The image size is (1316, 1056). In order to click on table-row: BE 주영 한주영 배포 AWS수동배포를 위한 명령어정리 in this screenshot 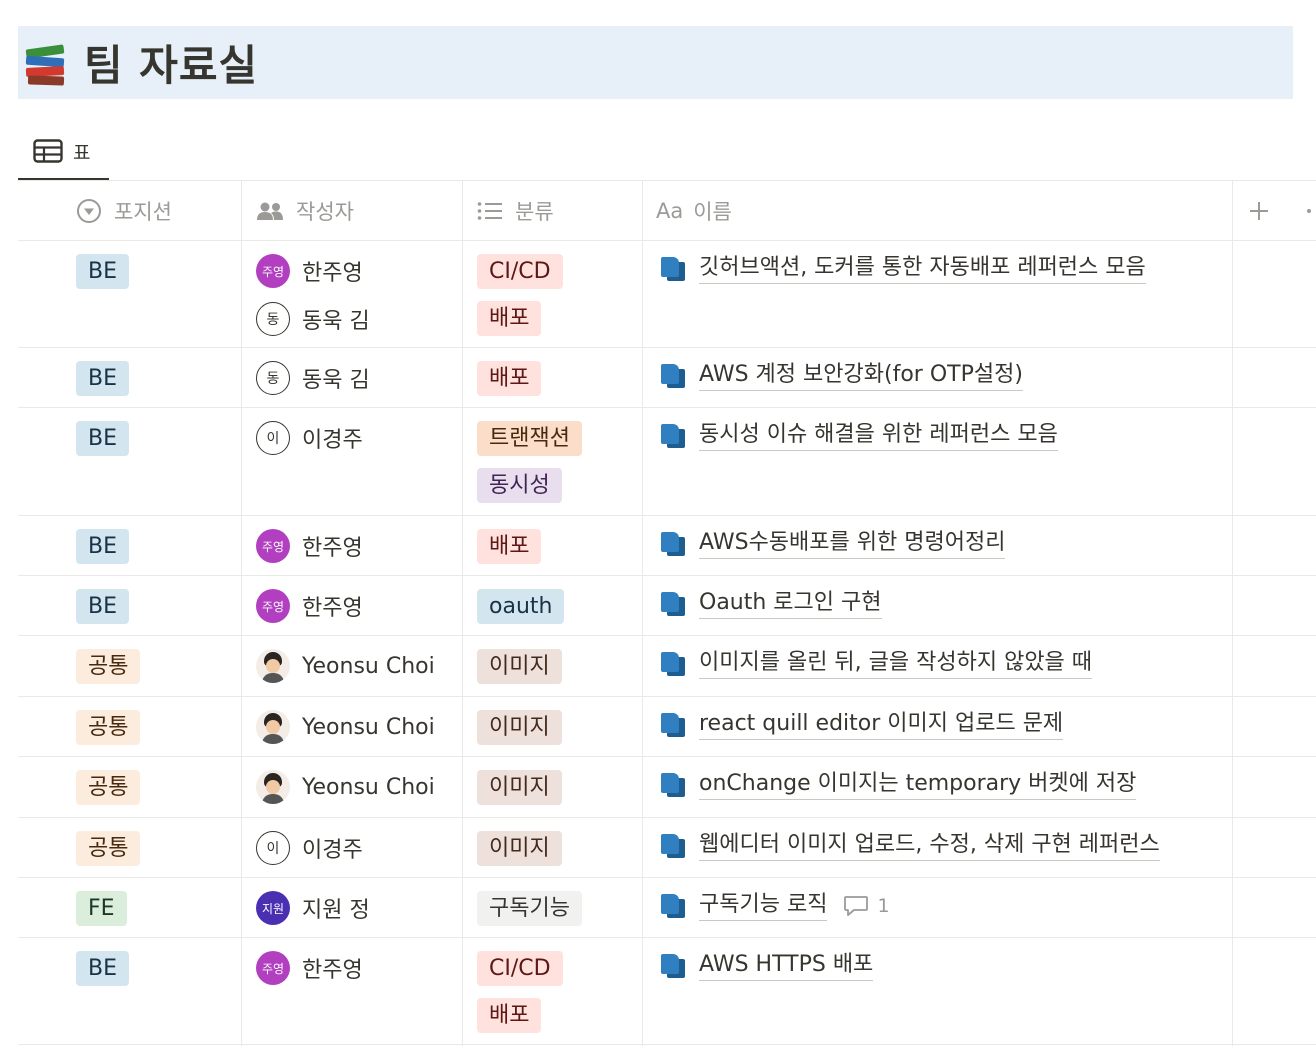, I will do `click(667, 546)`.